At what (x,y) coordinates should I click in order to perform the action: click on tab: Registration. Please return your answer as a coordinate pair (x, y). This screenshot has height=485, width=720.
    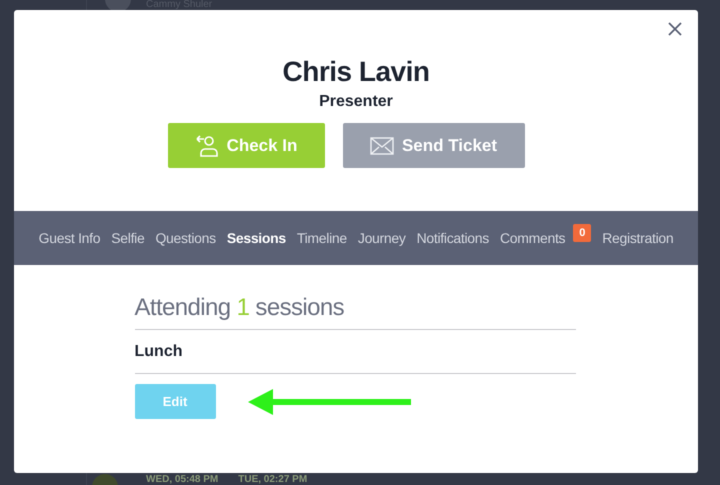
    Looking at the image, I should click on (638, 238).